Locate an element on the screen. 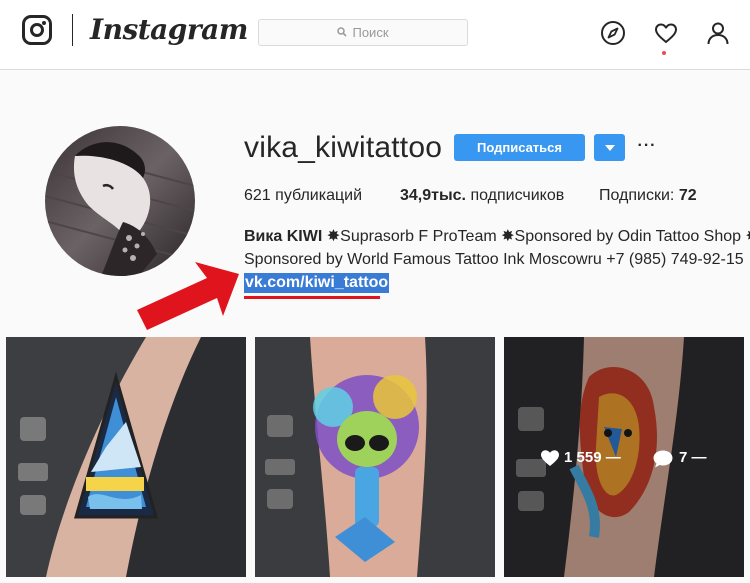  bio-link: vk.com/kiwi_tattoo is located at coordinates (317, 283).